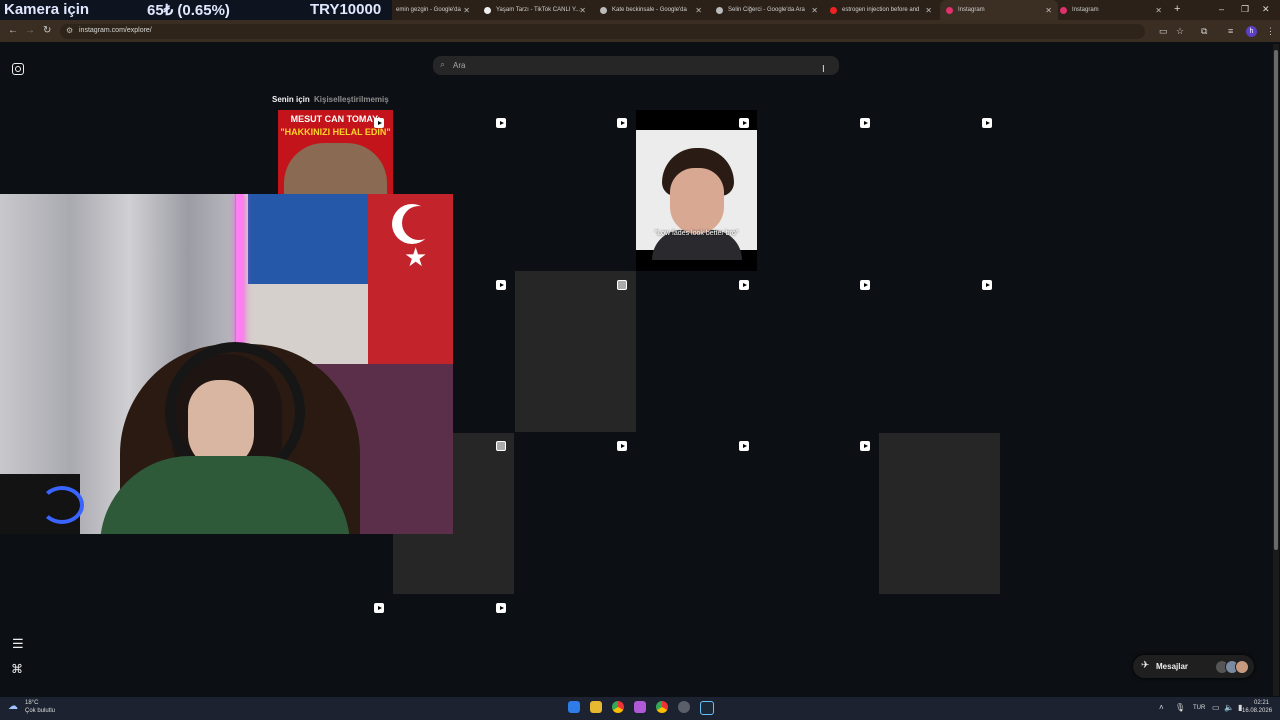 The width and height of the screenshot is (1280, 720). I want to click on tab-non-personalized: Kişiselleştirilmemiş, so click(351, 99).